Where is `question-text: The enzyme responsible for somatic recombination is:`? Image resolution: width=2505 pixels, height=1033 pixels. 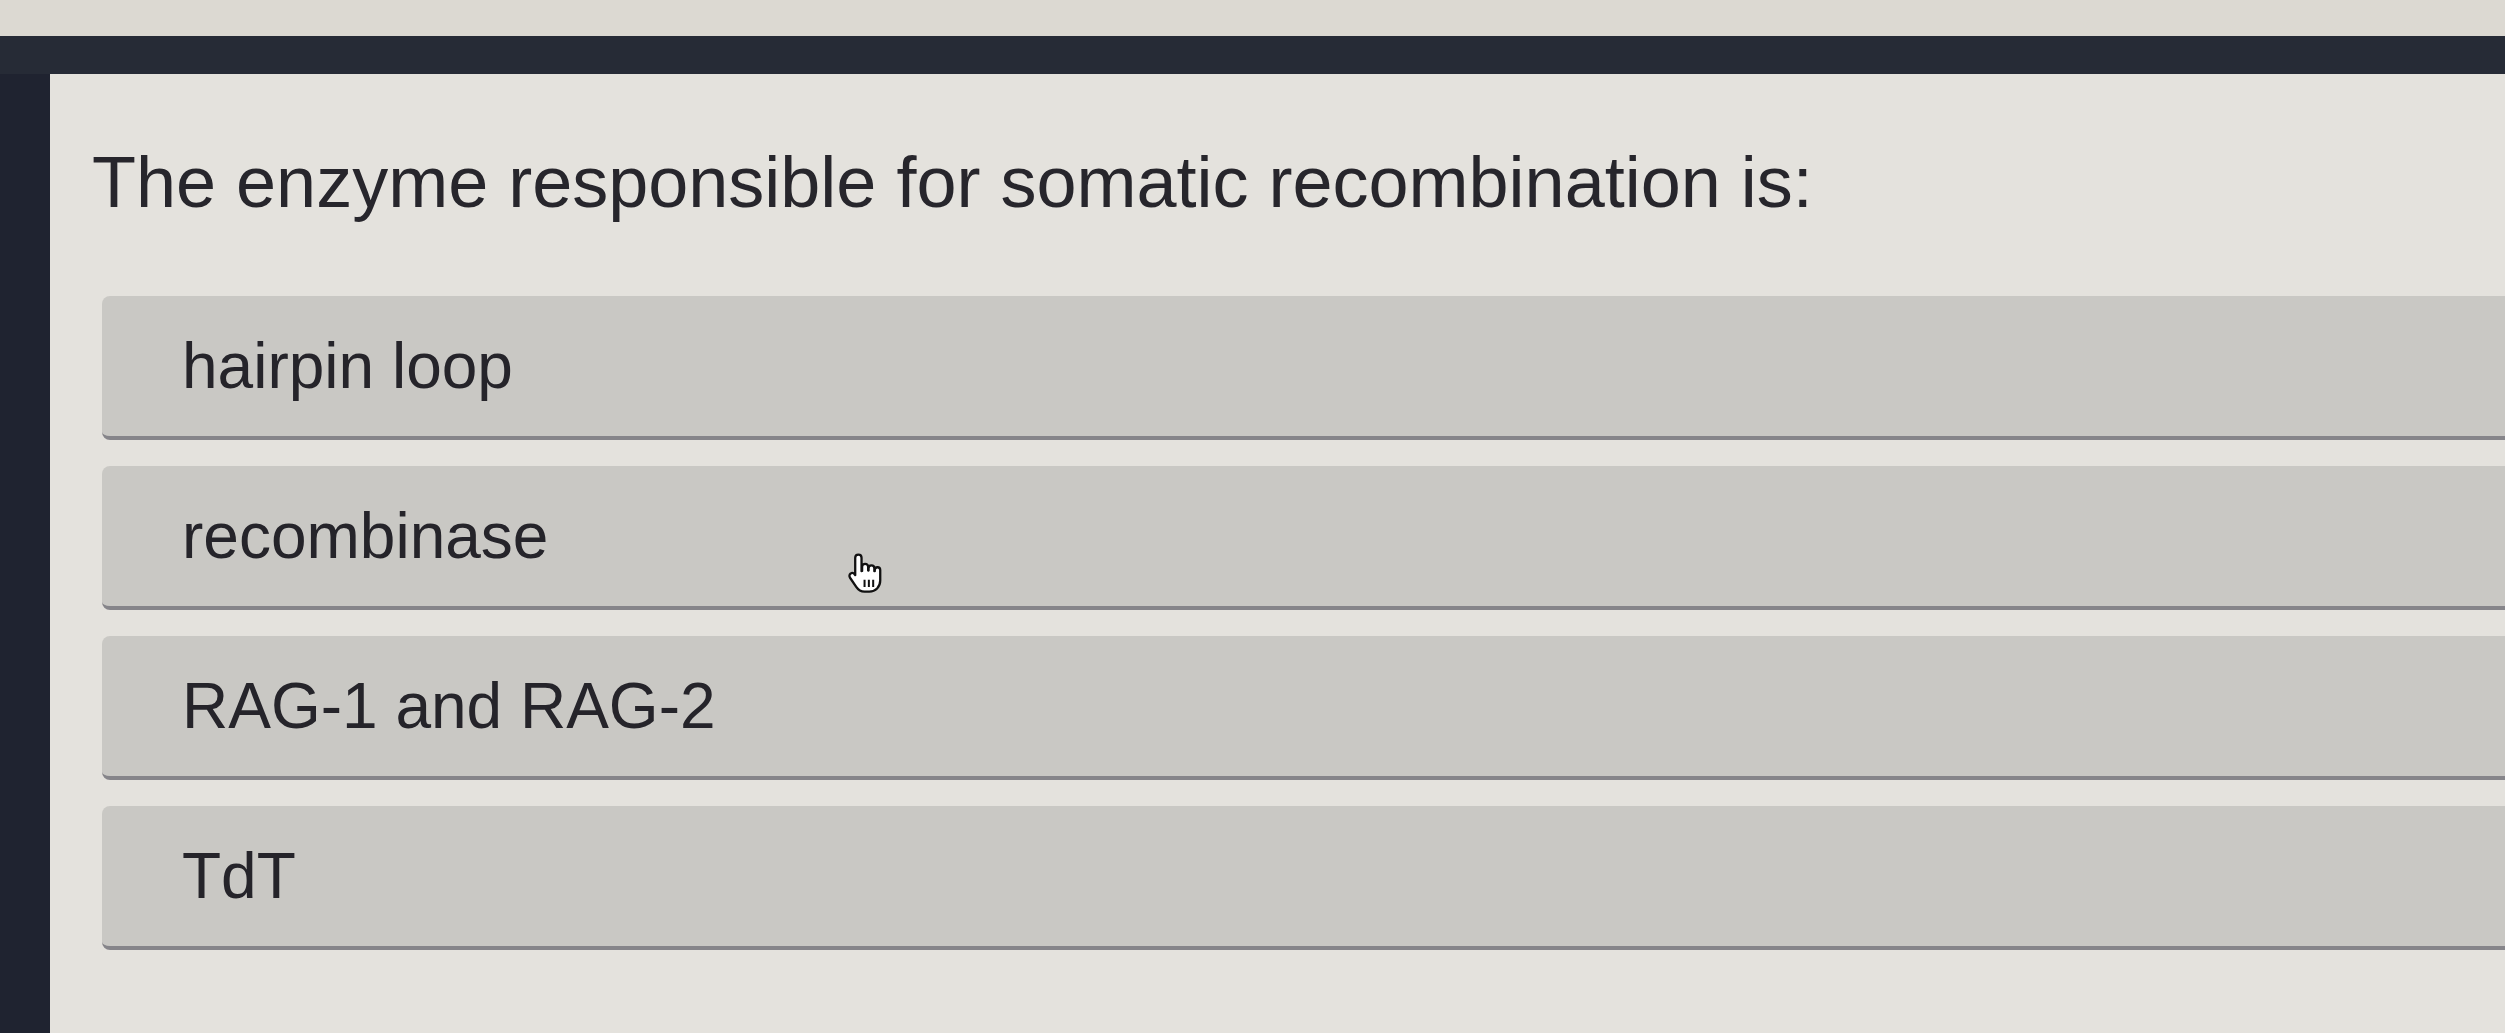 question-text: The enzyme responsible for somatic recombination is: is located at coordinates (953, 182).